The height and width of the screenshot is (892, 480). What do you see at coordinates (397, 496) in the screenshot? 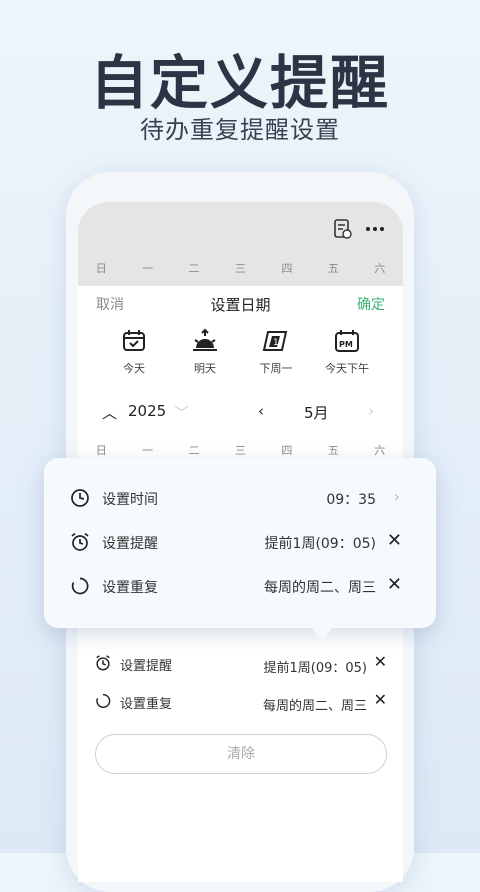
I see `chevron-right-icon: ›` at bounding box center [397, 496].